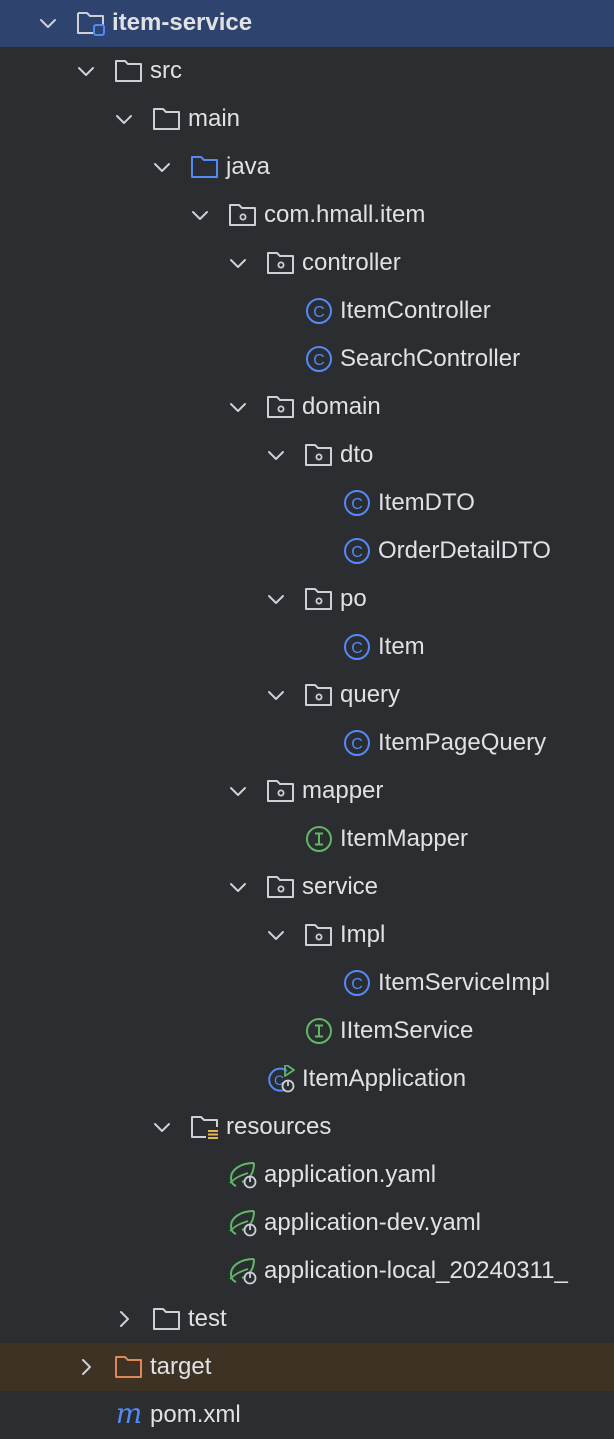  I want to click on tree-row: service, so click(307, 887).